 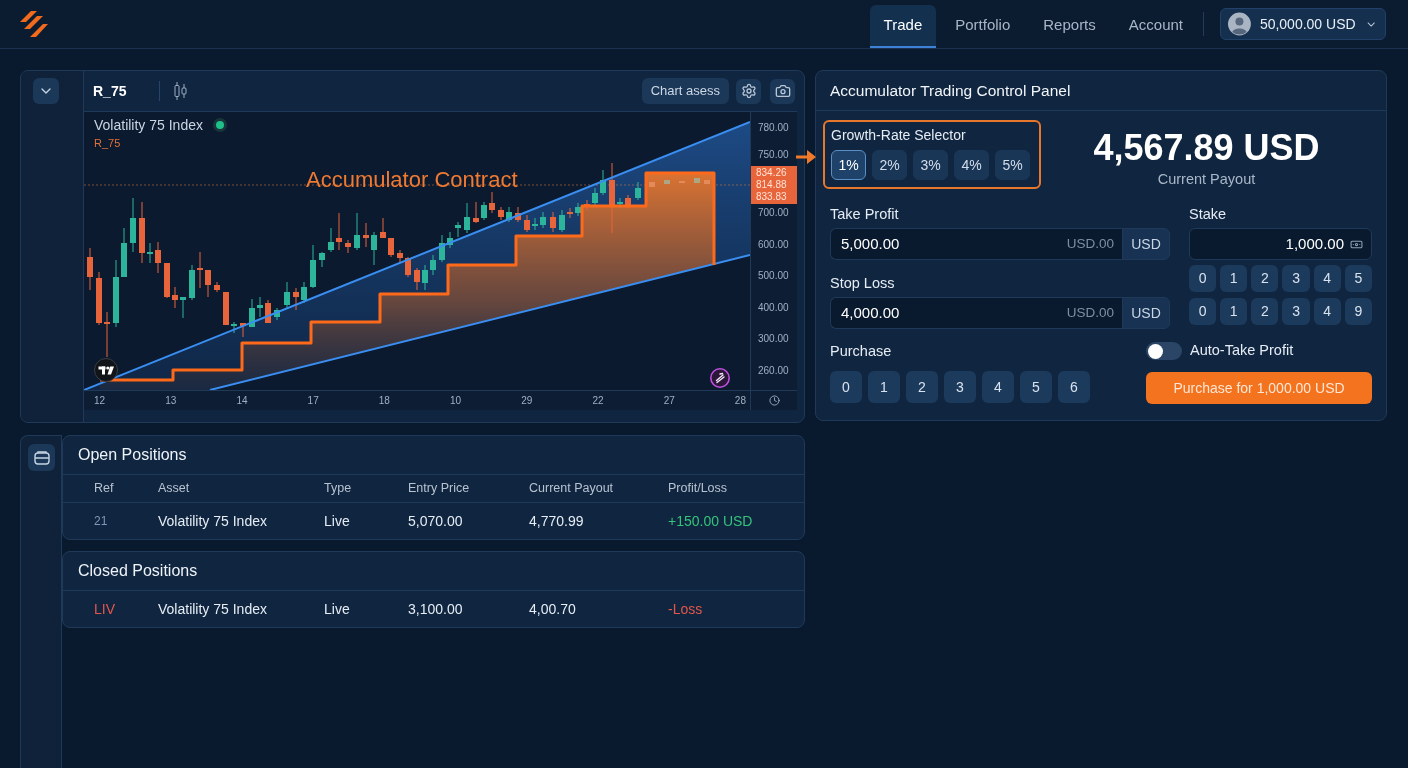 What do you see at coordinates (439, 489) in the screenshot?
I see `column-header: Entry Price` at bounding box center [439, 489].